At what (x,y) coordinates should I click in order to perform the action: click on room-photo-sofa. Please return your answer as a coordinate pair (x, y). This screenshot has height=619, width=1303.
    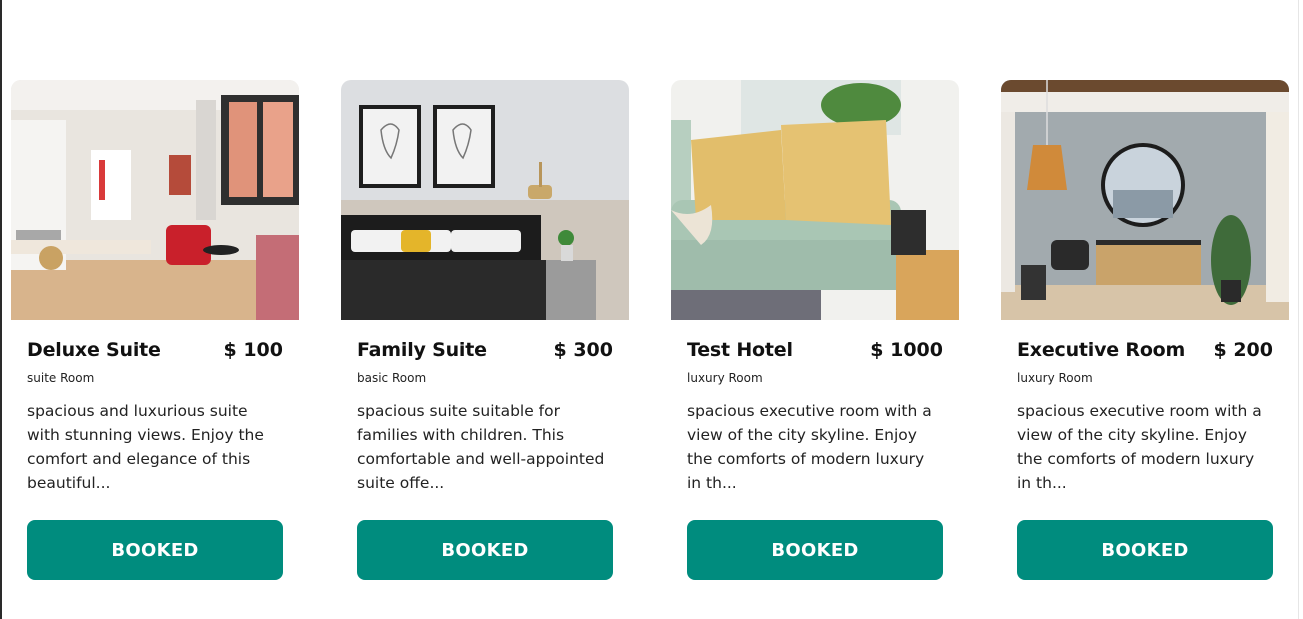
    Looking at the image, I should click on (815, 200).